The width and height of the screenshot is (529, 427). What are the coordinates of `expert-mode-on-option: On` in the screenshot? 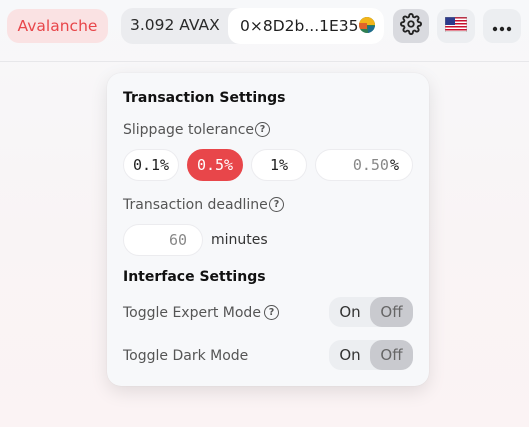 It's located at (350, 312).